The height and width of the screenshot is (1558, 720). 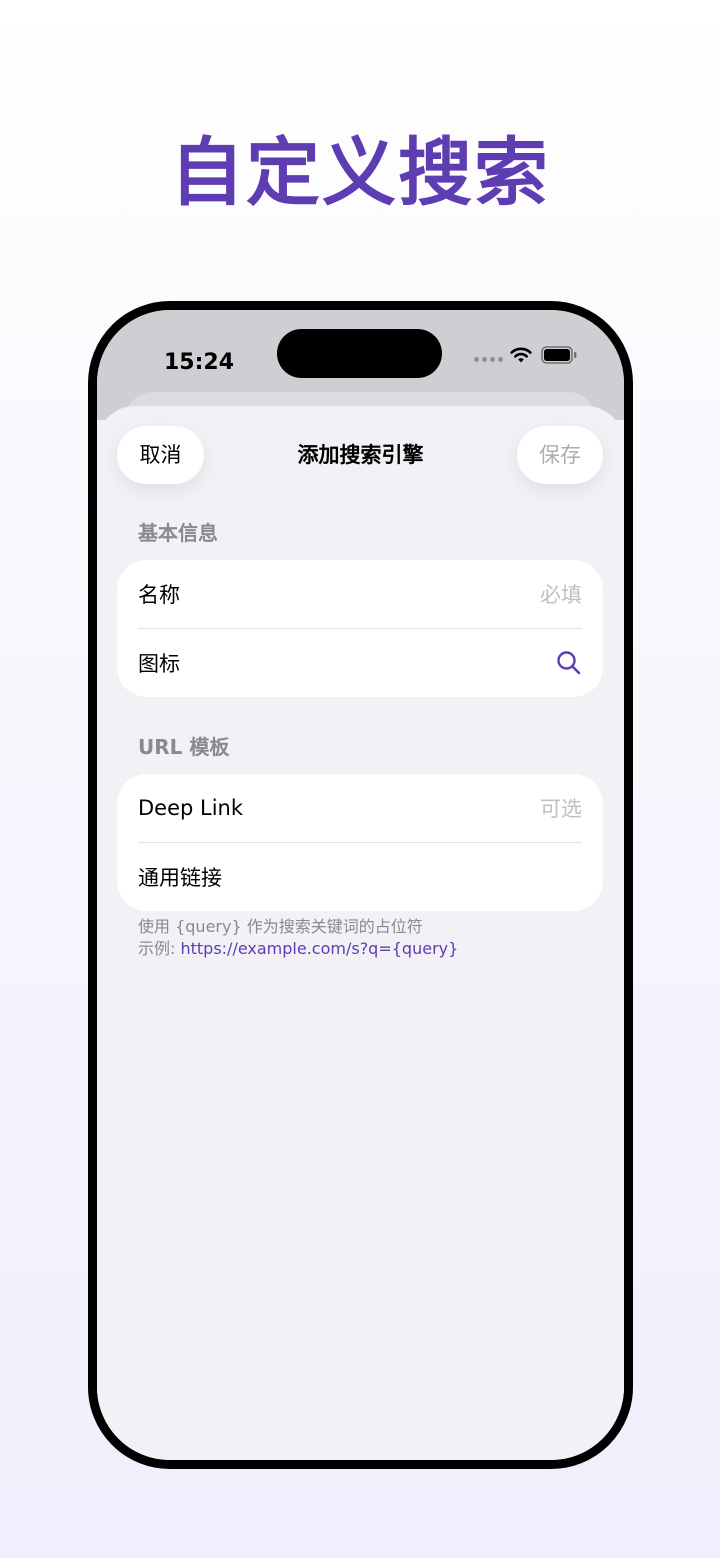 I want to click on icon-label: 图标, so click(x=159, y=664).